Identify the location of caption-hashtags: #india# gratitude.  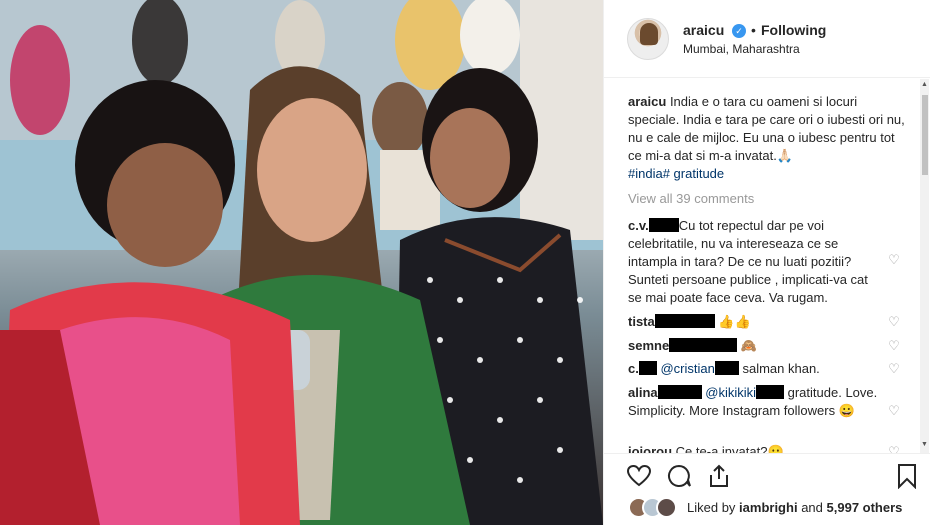
(676, 173).